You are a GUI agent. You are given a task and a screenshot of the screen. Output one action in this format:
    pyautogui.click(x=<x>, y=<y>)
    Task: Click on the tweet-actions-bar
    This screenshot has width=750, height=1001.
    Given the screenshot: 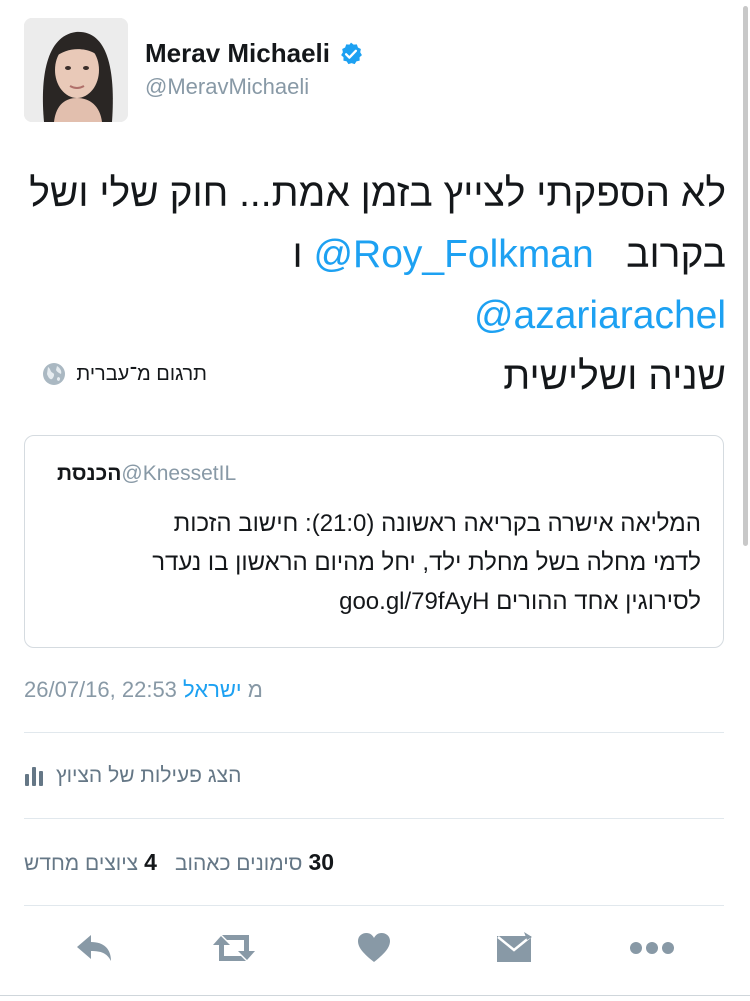 What is the action you would take?
    pyautogui.click(x=375, y=950)
    